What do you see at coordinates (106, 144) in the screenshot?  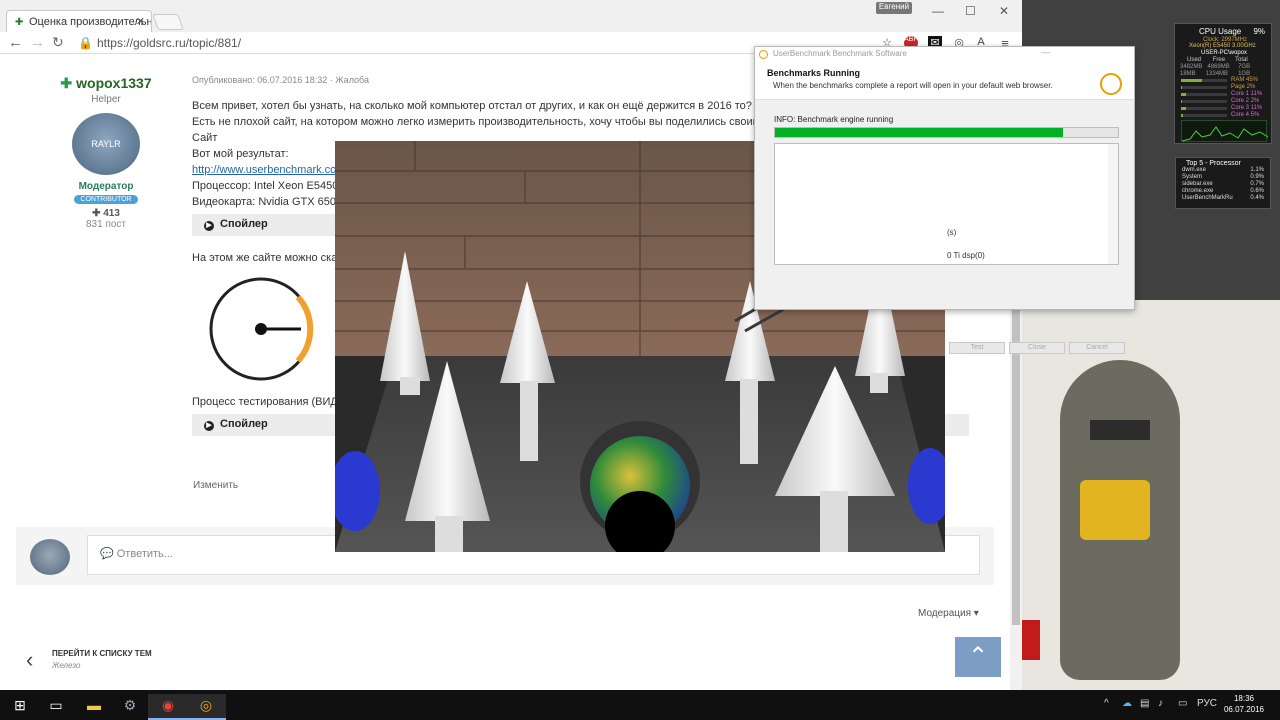 I see `author-avatar: RAYLR` at bounding box center [106, 144].